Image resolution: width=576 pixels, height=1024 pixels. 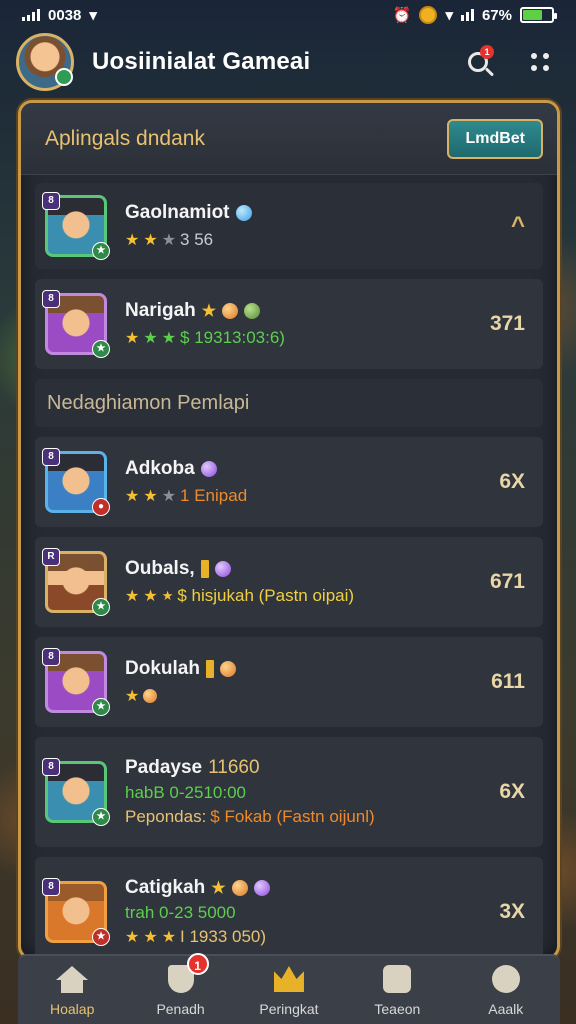 What do you see at coordinates (214, 495) in the screenshot?
I see `player-stat: 1 Enipad` at bounding box center [214, 495].